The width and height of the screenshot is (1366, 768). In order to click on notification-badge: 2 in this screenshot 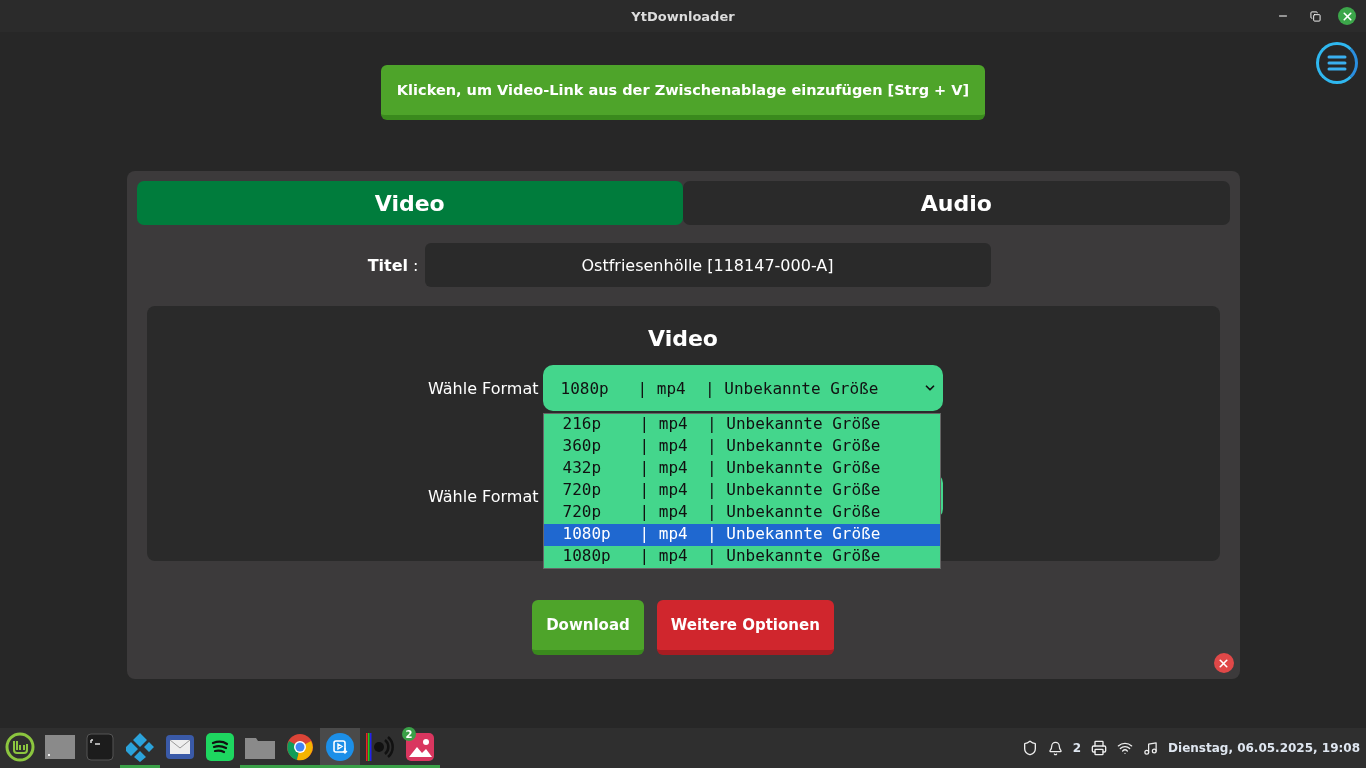, I will do `click(409, 734)`.